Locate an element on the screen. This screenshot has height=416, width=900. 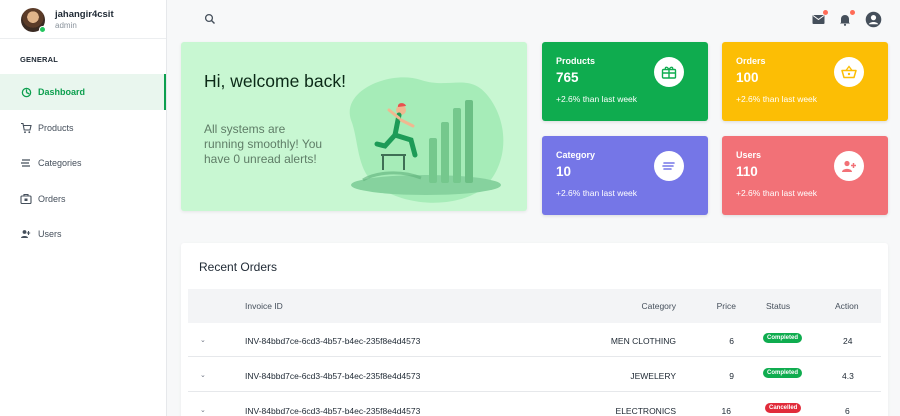
user-add-icon is located at coordinates (849, 166).